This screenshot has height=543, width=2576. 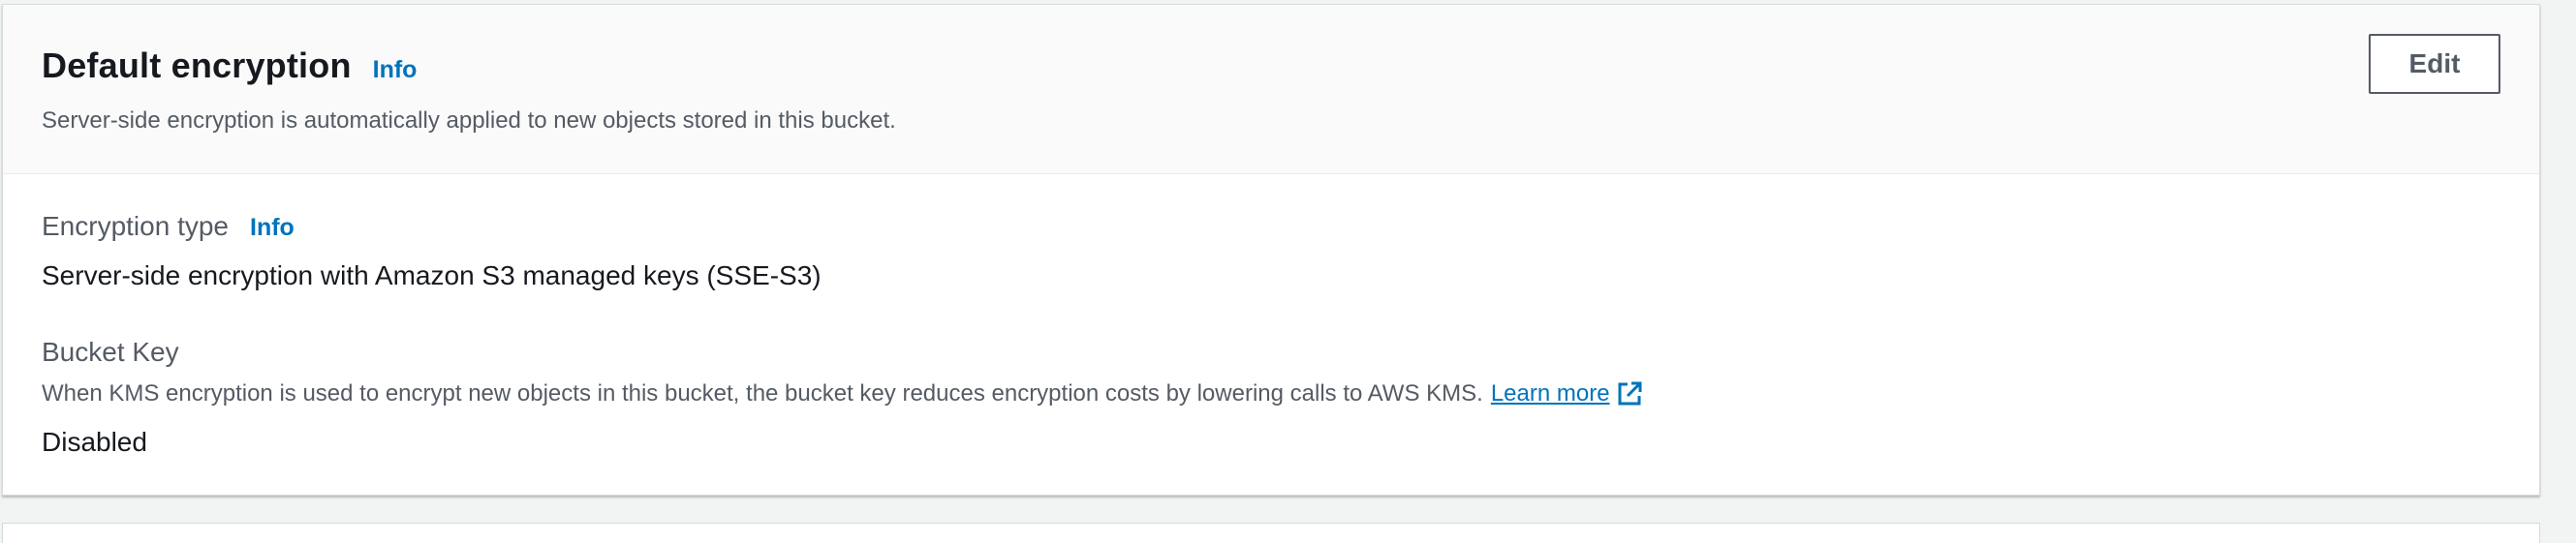 I want to click on encryption-type-label-row: Encryption type Info, so click(x=168, y=226).